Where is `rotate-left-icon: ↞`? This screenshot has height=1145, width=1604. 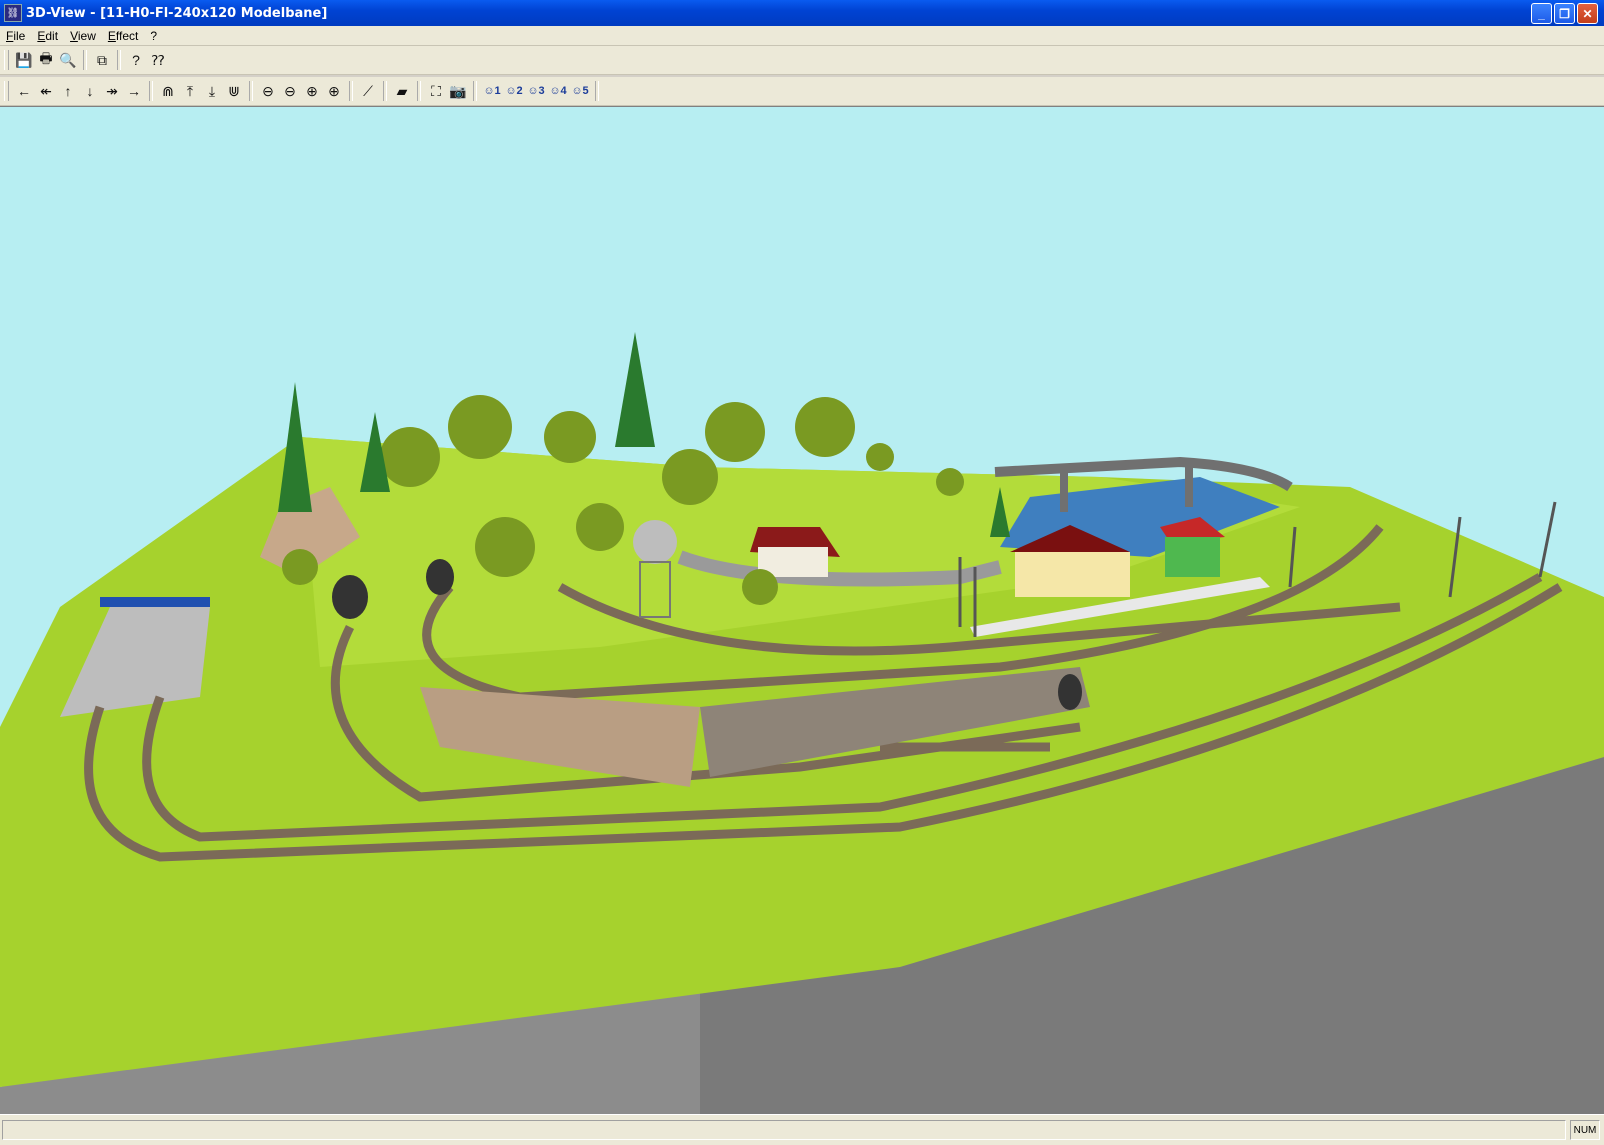 rotate-left-icon: ↞ is located at coordinates (46, 91).